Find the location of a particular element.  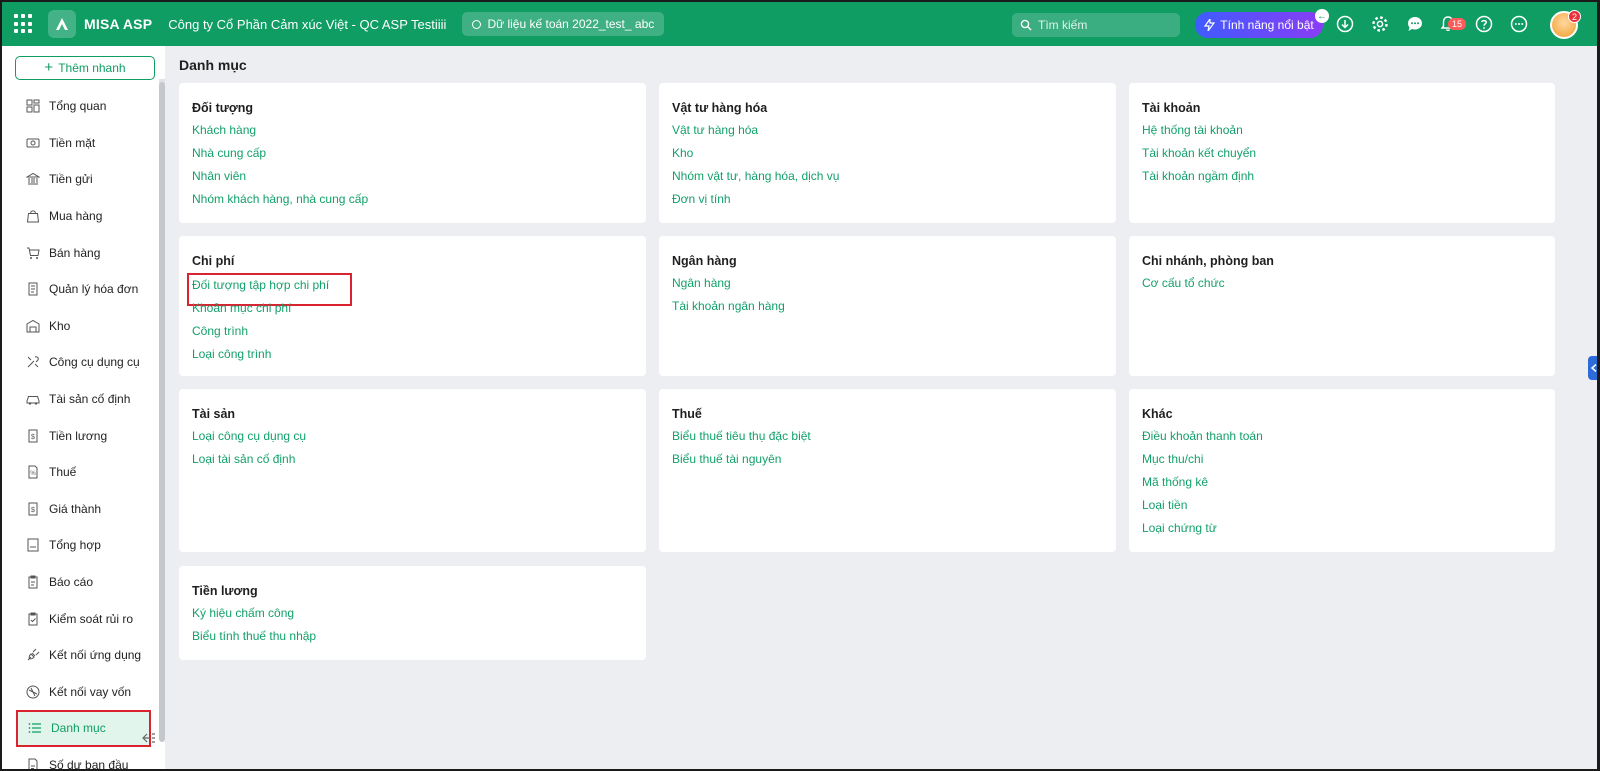

category-link: Ngân hàng is located at coordinates (887, 287).